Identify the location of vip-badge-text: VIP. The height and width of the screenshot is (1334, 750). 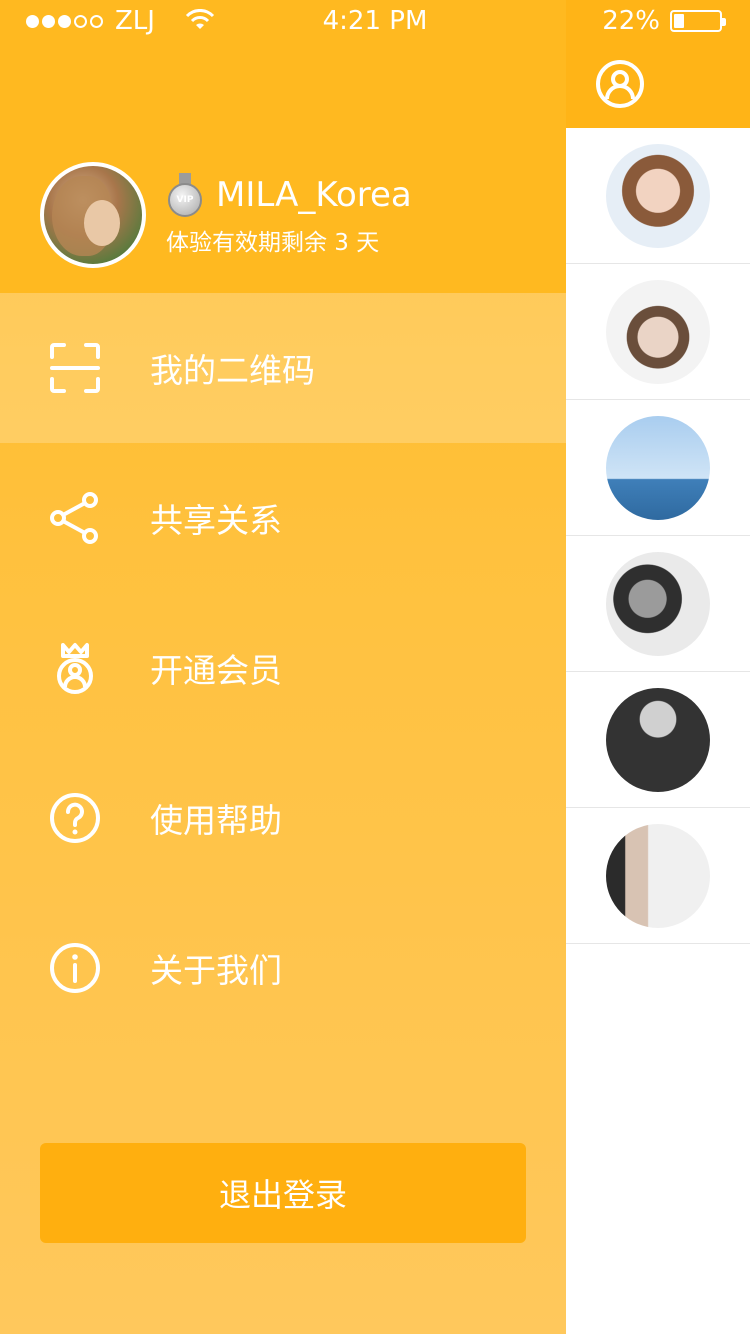
(185, 200).